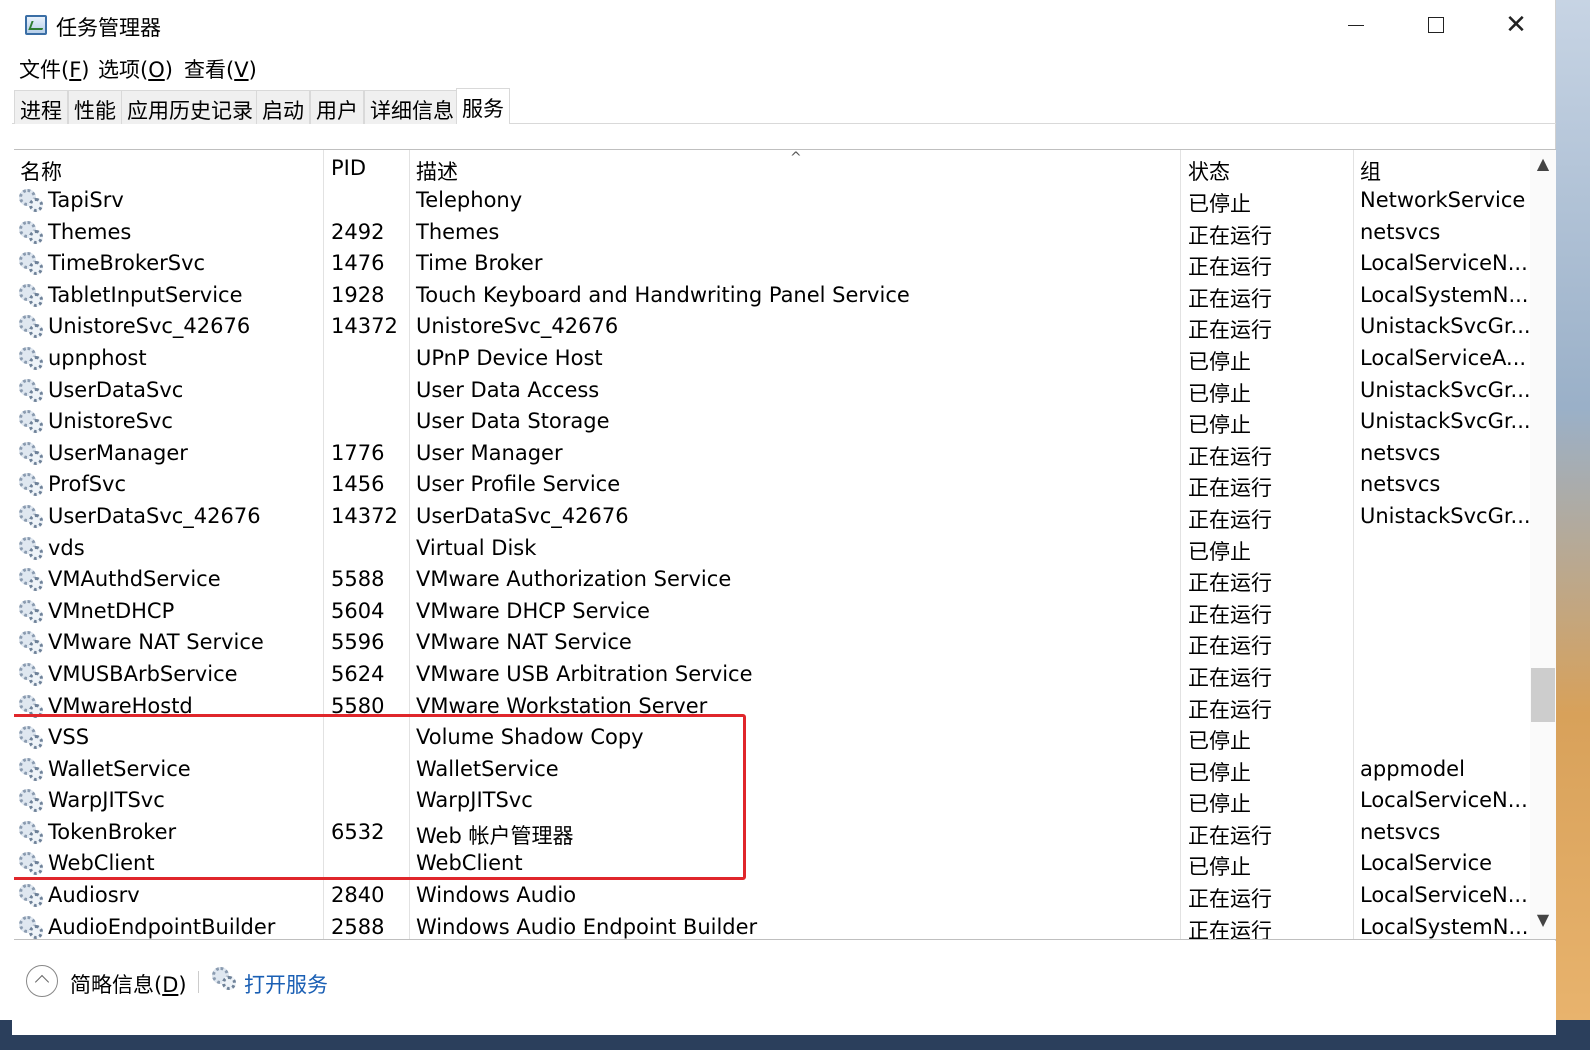  Describe the element at coordinates (1543, 167) in the screenshot. I see `scroll-up-arrow-icon: ▲` at that location.